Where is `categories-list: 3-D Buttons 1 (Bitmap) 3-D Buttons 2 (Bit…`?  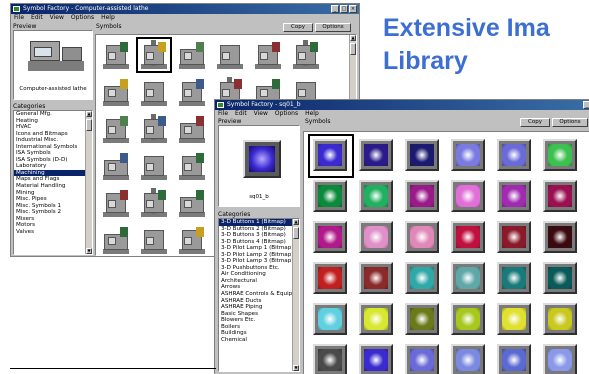
categories-list: 3-D Buttons 1 (Bitmap) 3-D Buttons 2 (Bit… is located at coordinates (259, 295).